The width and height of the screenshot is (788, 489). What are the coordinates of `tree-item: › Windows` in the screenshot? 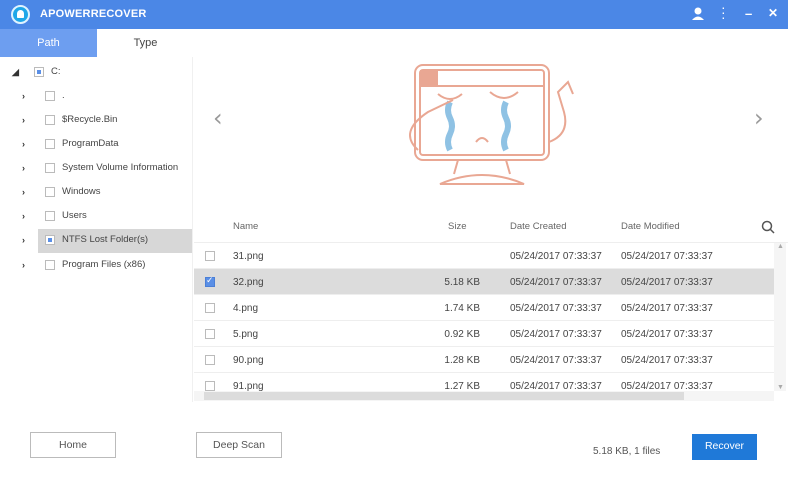 It's located at (96, 192).